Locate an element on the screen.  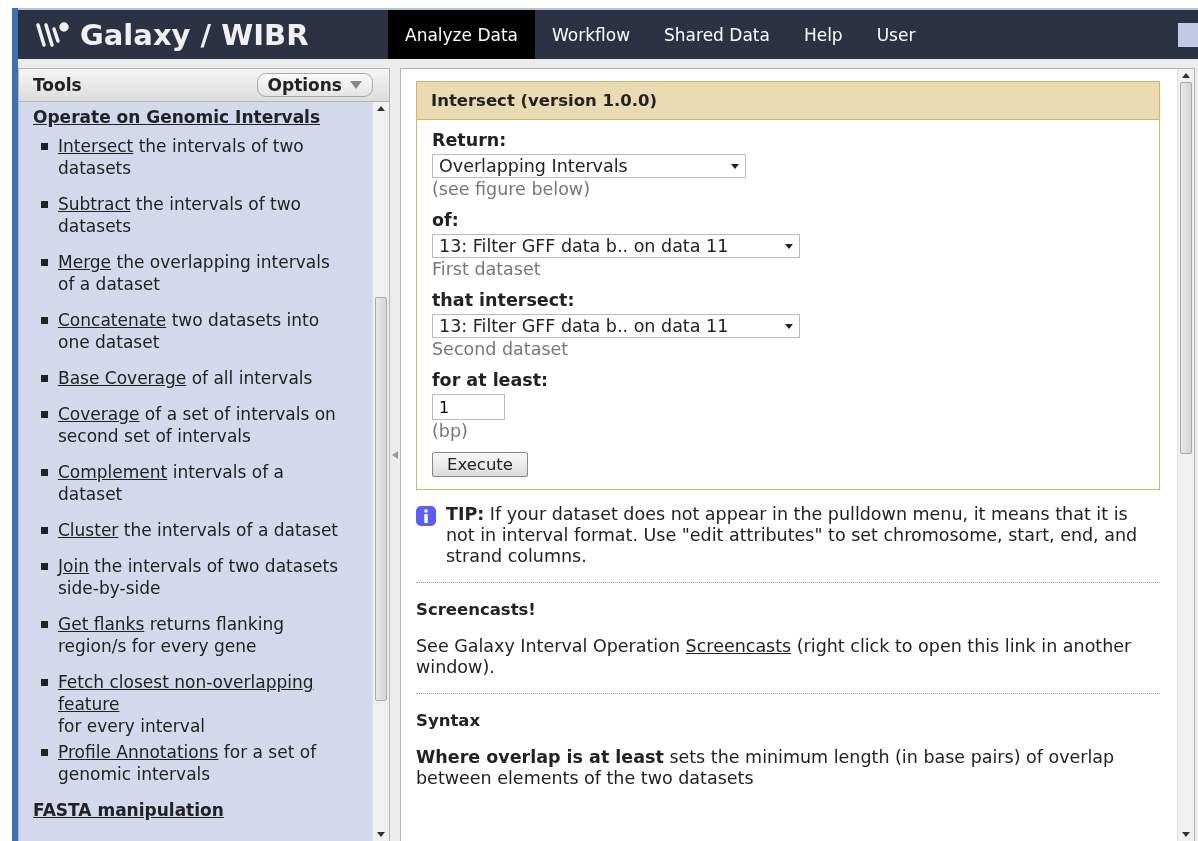
section-heading: Screencasts! is located at coordinates (476, 609).